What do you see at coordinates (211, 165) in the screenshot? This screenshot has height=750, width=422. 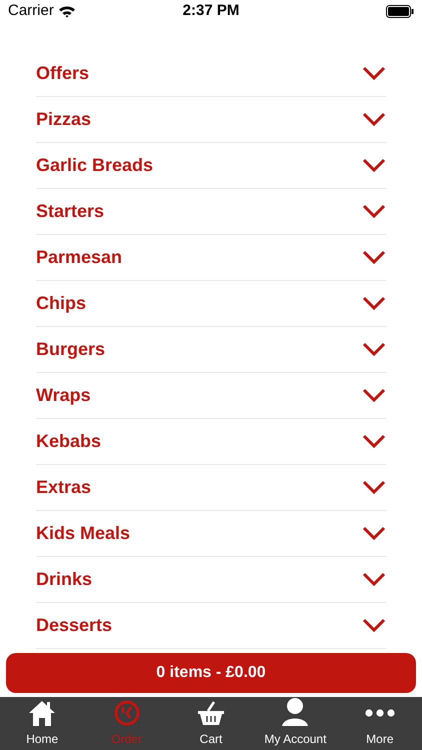 I see `category-row: Garlic Breads` at bounding box center [211, 165].